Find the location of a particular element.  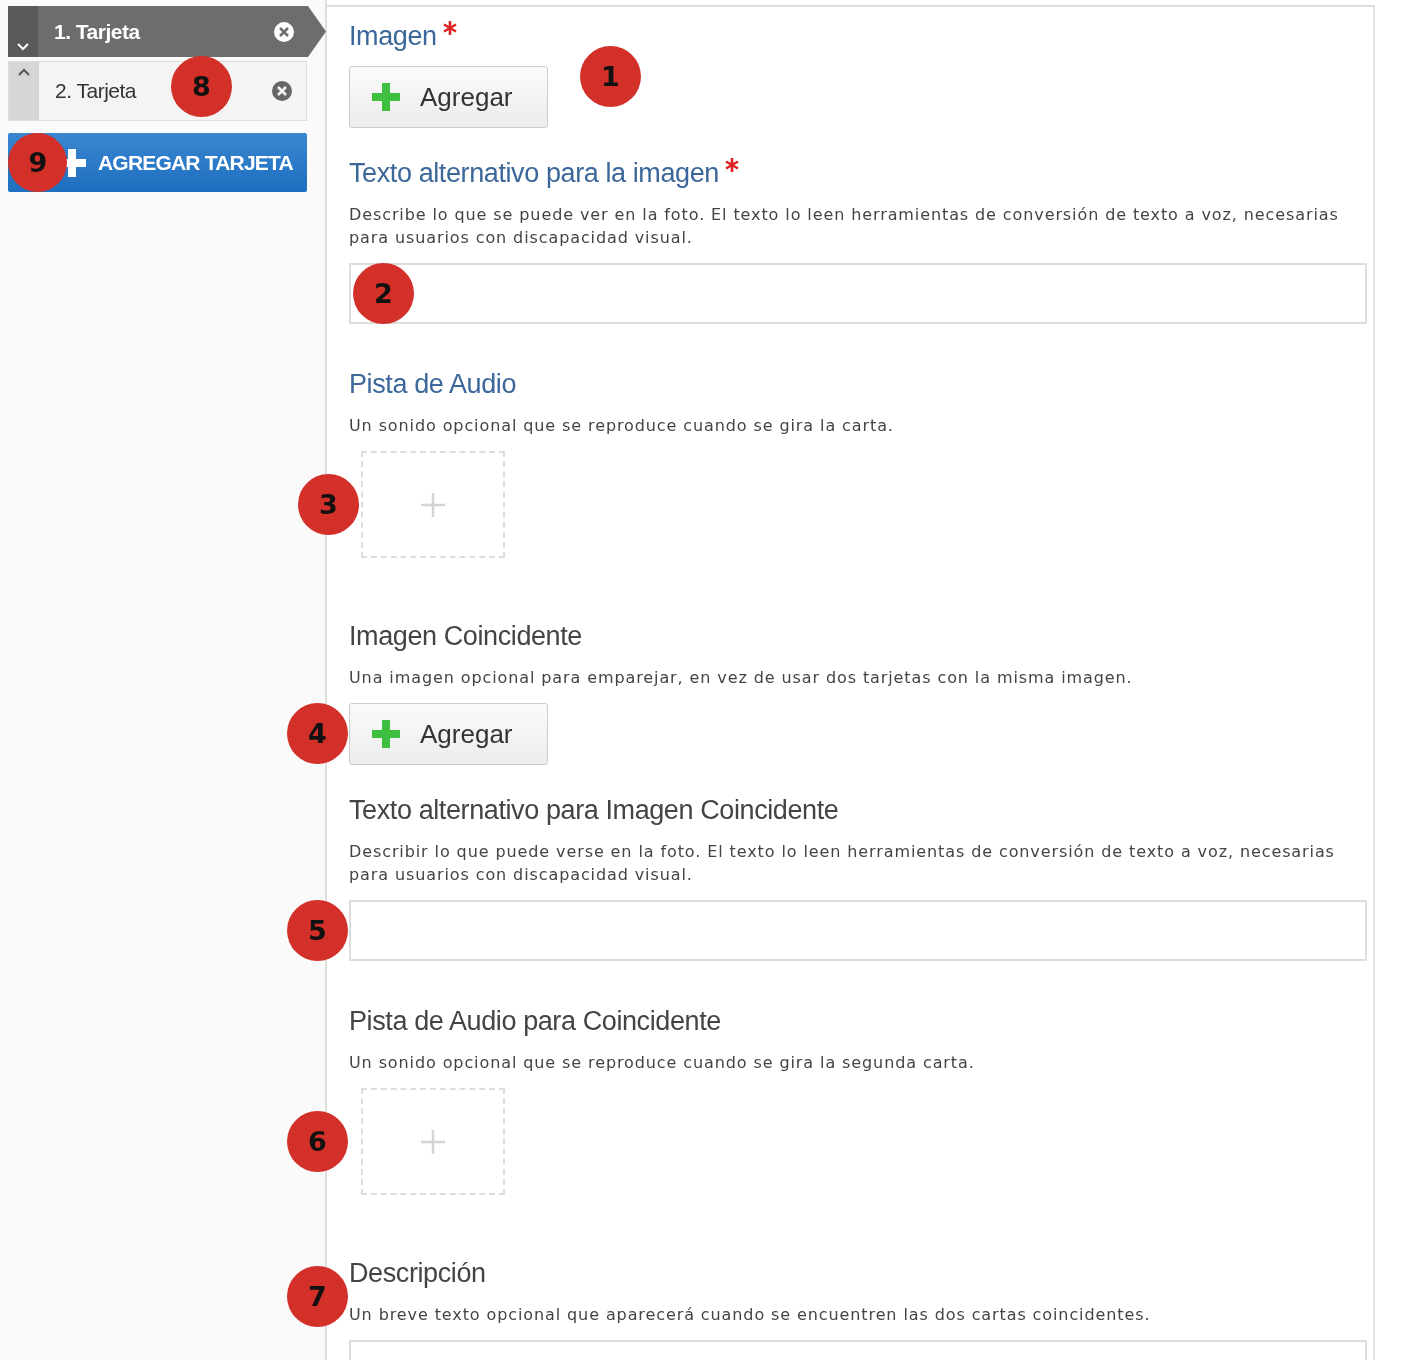

field-description: Una imagen opcional para emparejar, en vez de usar dos tarjetas con la misma imagen. is located at coordinates (741, 678).